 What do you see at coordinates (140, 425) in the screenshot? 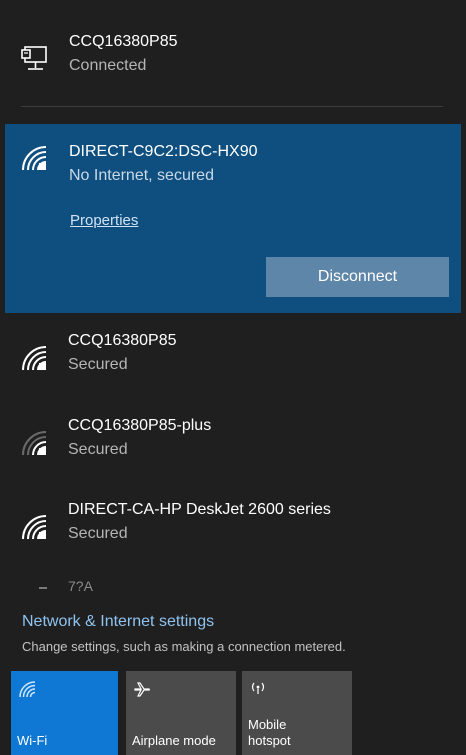
I see `network-name: CCQ16380P85-plus` at bounding box center [140, 425].